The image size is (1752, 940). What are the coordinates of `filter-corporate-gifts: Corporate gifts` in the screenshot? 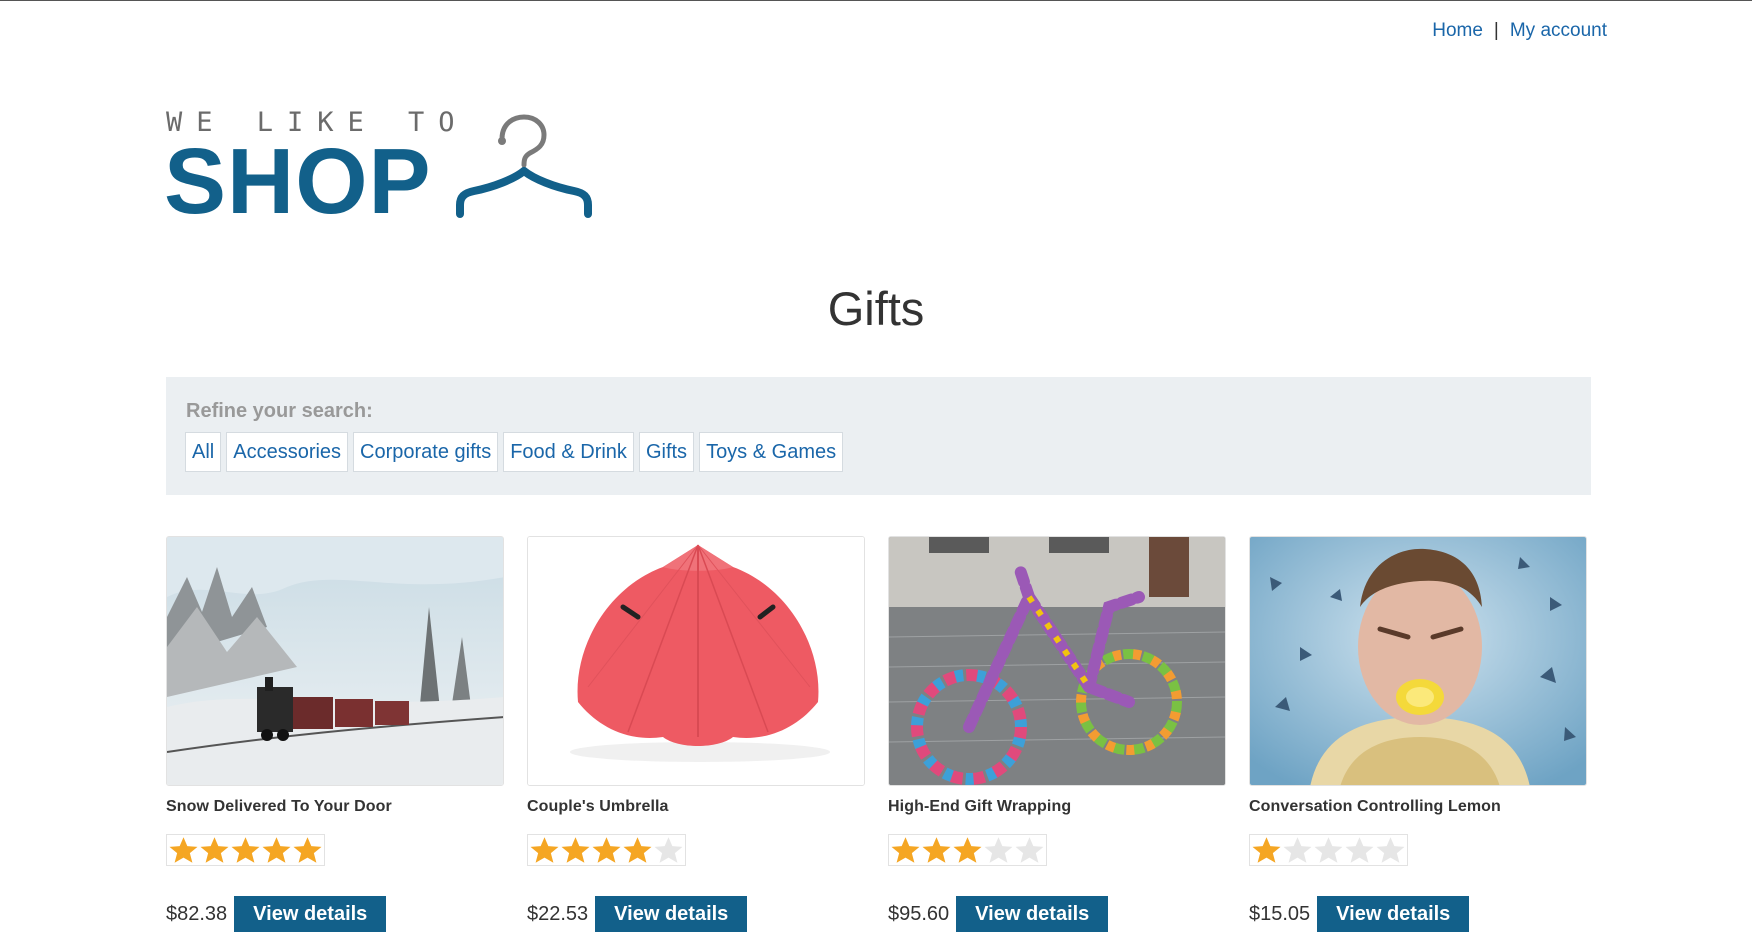 It's located at (426, 452).